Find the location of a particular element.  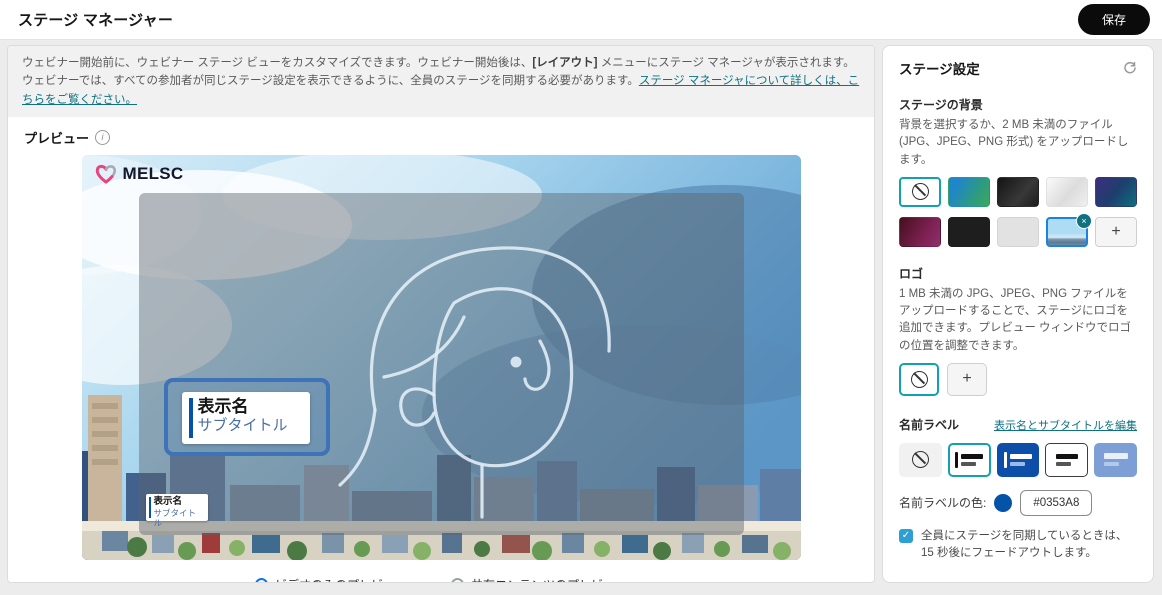

background-option-gray is located at coordinates (1018, 231).